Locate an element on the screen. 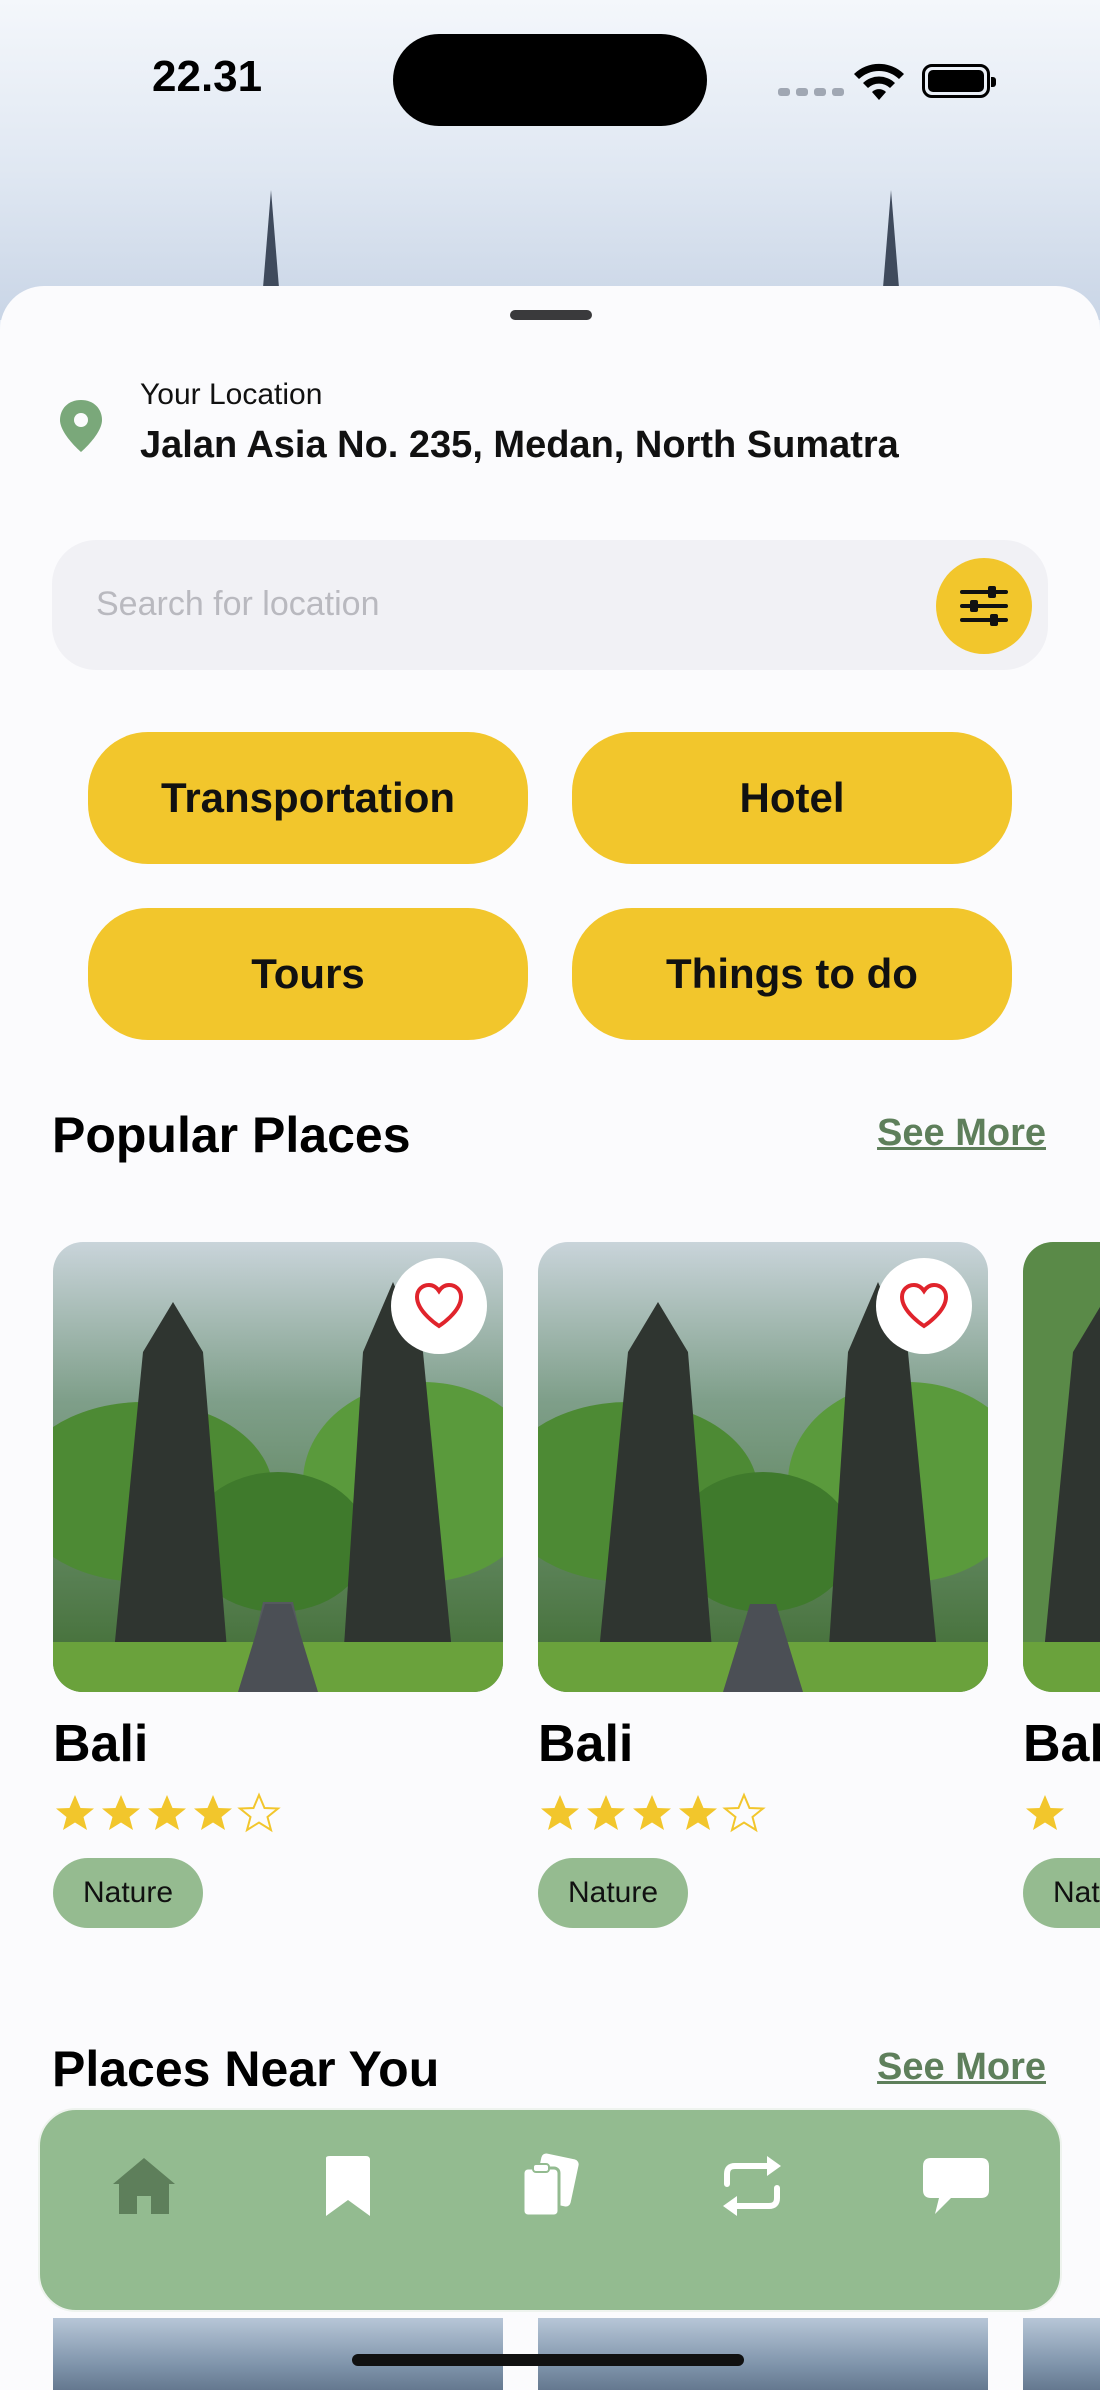  popular-places-title: Popular Places is located at coordinates (231, 1135).